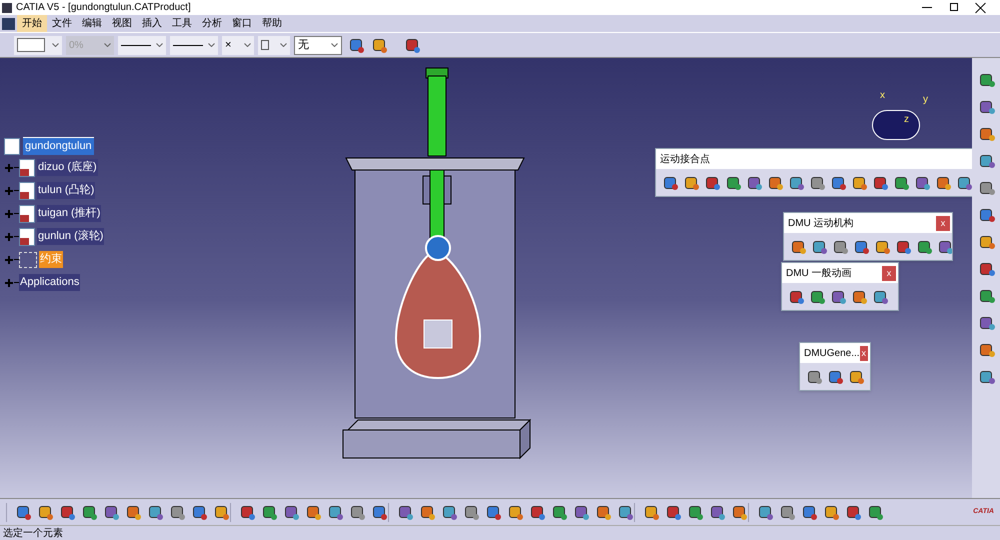 This screenshot has height=540, width=1000. I want to click on menu-item: 视图, so click(122, 23).